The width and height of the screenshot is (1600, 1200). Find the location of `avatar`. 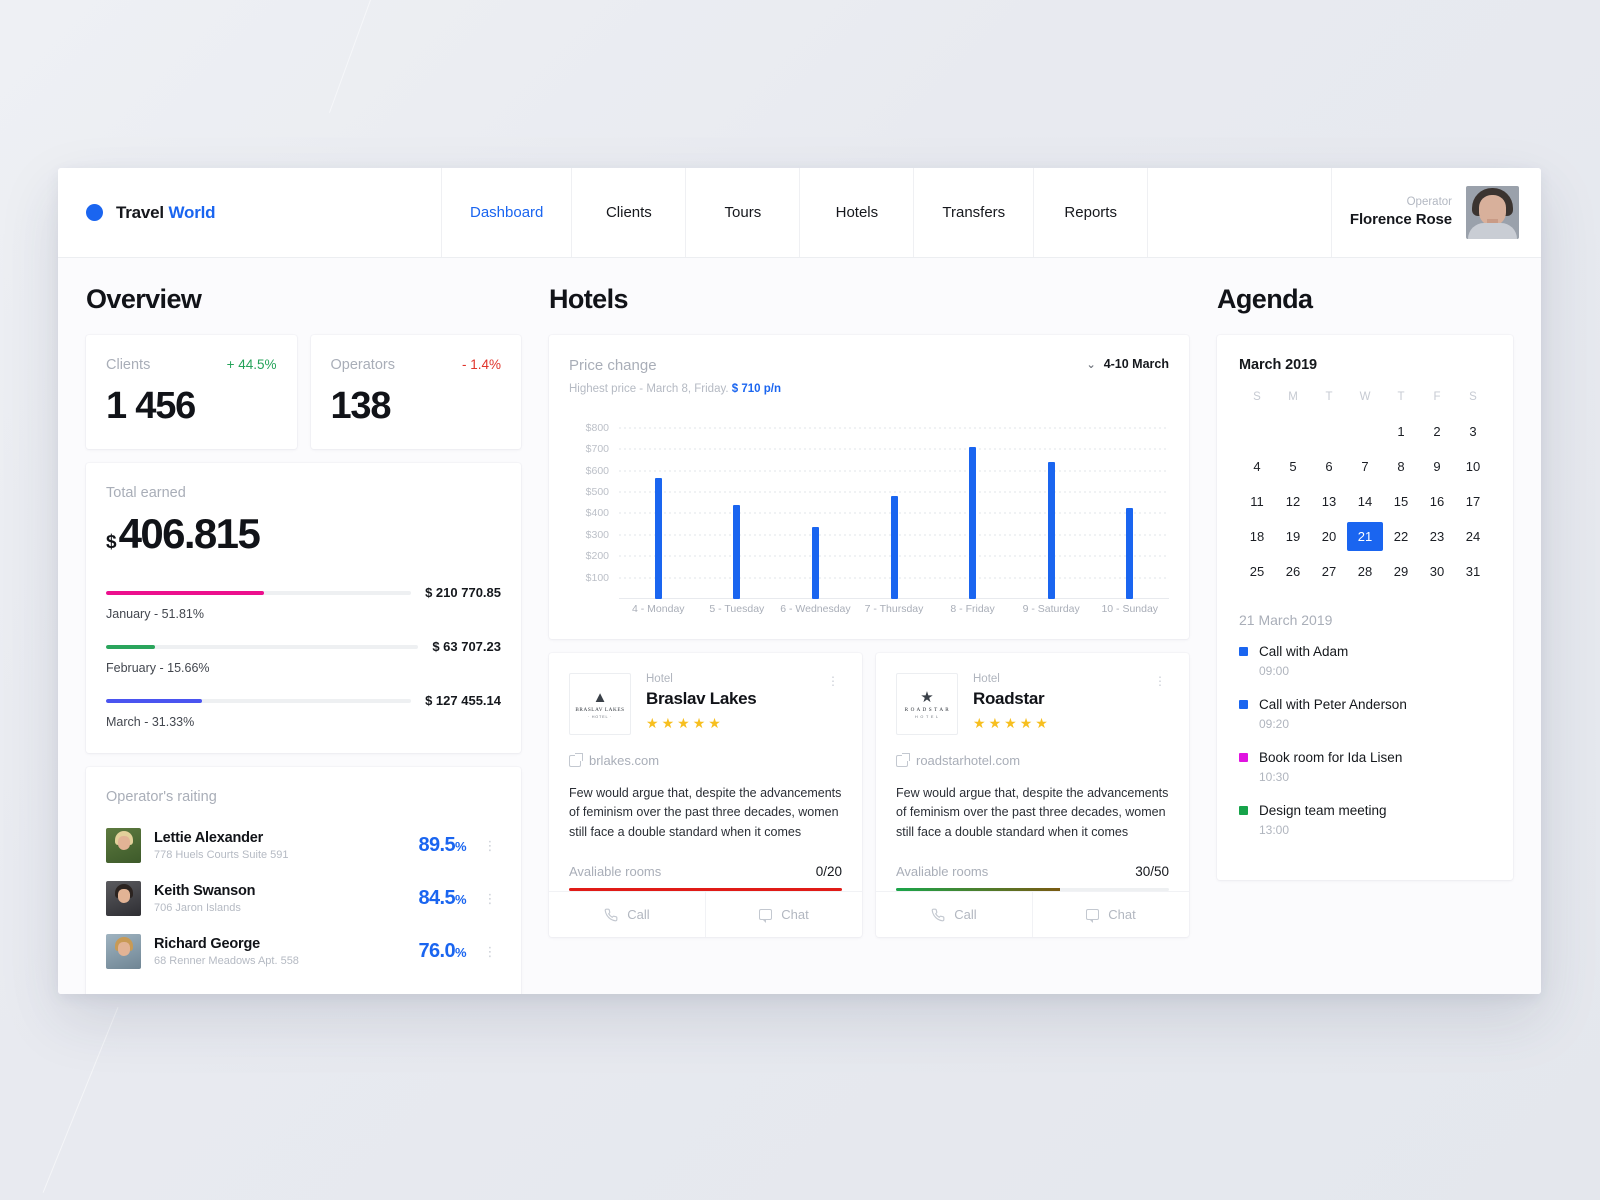

avatar is located at coordinates (1492, 212).